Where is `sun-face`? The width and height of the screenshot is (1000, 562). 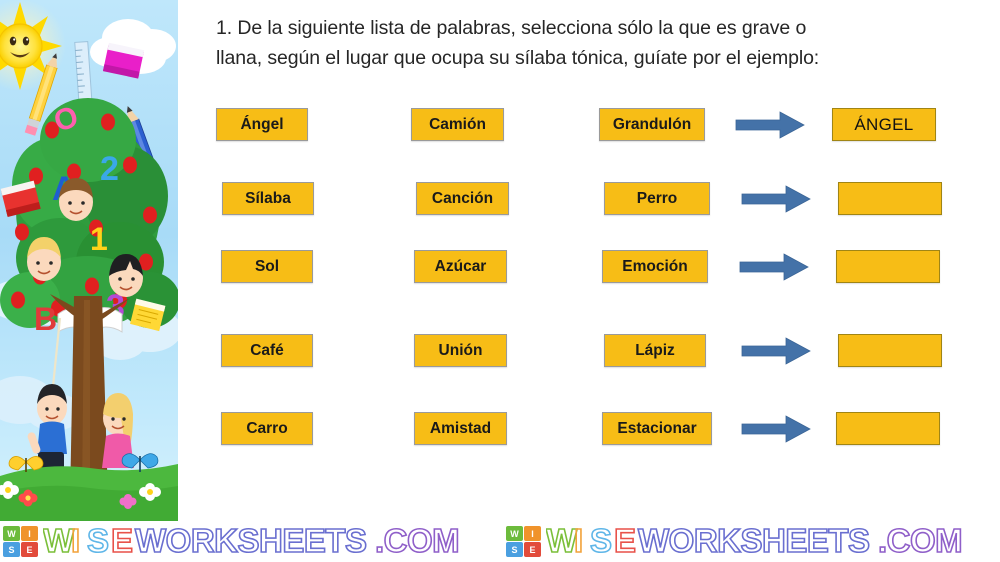
sun-face is located at coordinates (21, 46).